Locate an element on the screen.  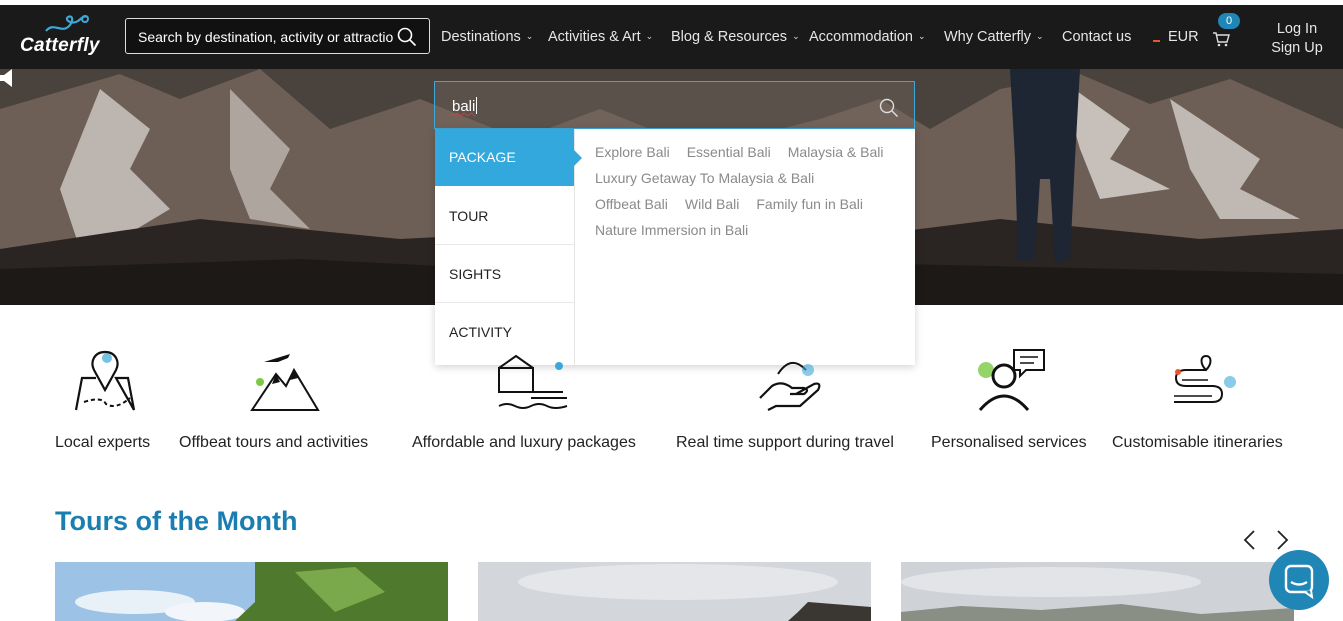
suggestion-categories: PACKAGE TOUR SIGHTS ACTIVITY is located at coordinates (508, 247).